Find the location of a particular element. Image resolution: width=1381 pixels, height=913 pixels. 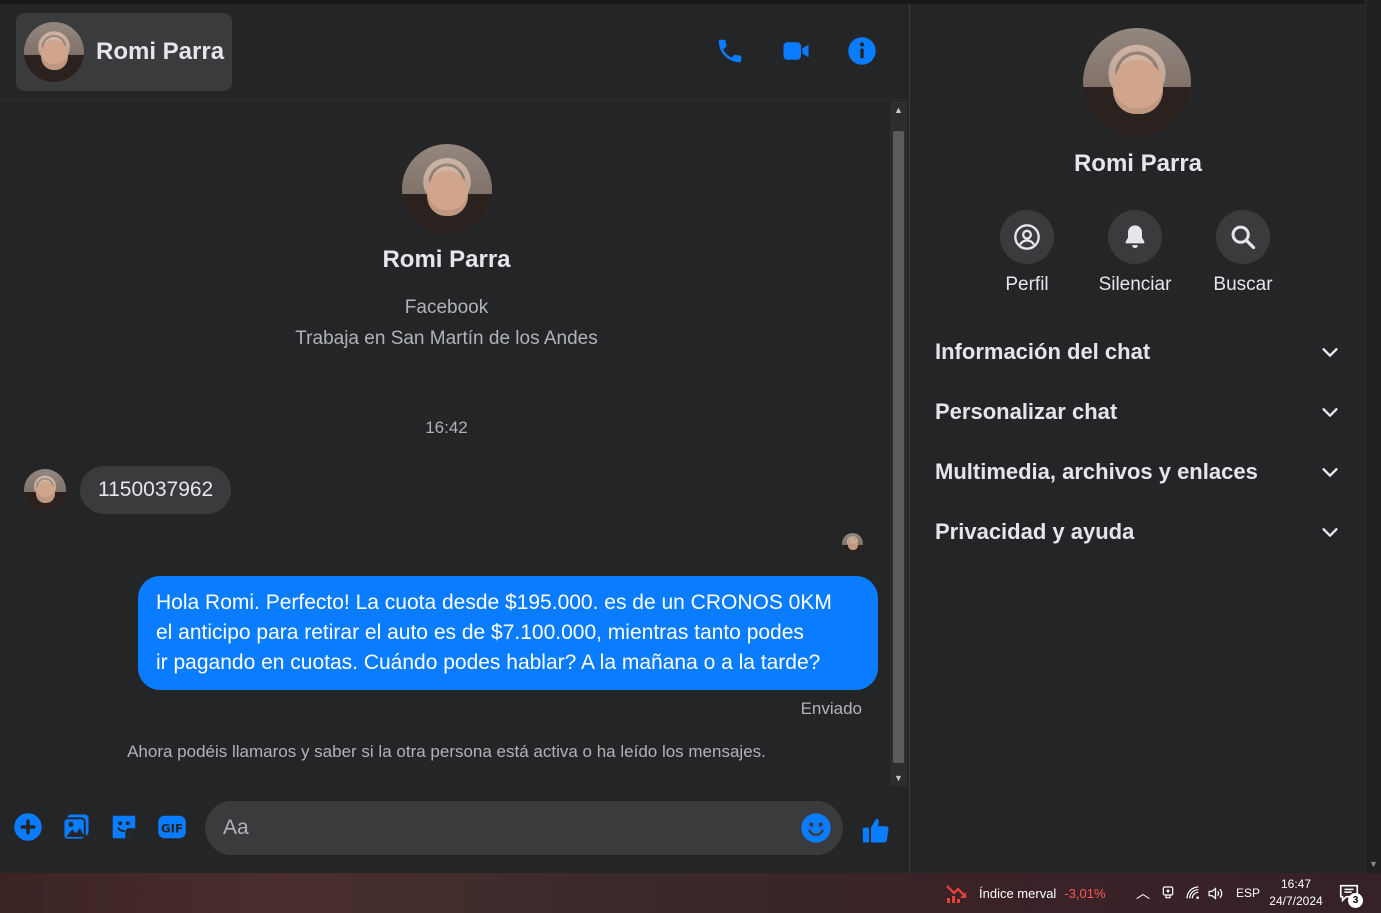

scroll-up-arrow-icon: ▲ is located at coordinates (898, 109).